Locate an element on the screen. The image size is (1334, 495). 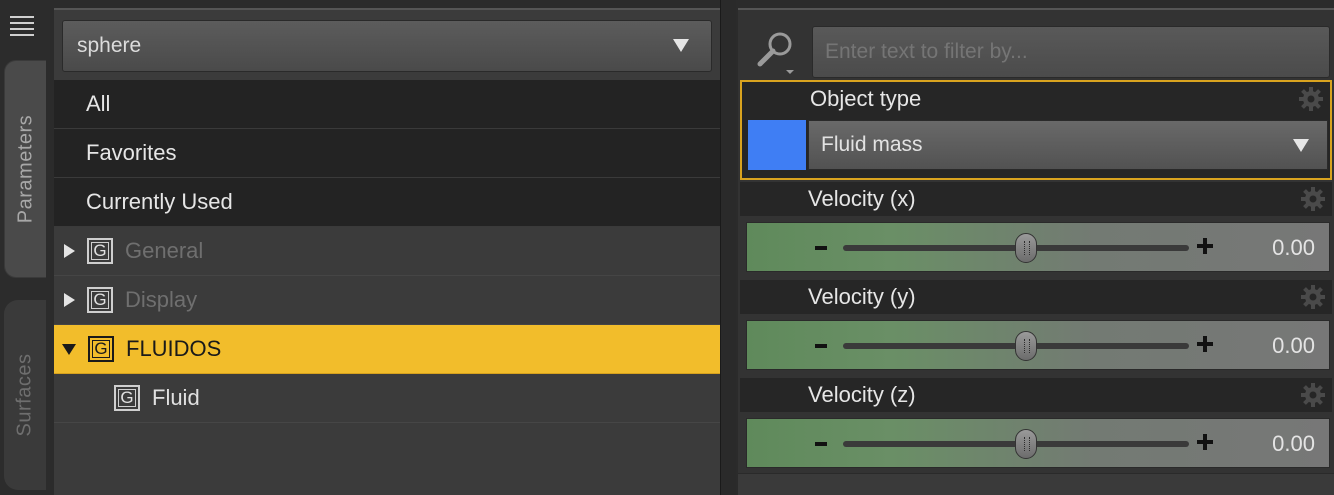
collapse-arrow-icon is located at coordinates (69, 349).